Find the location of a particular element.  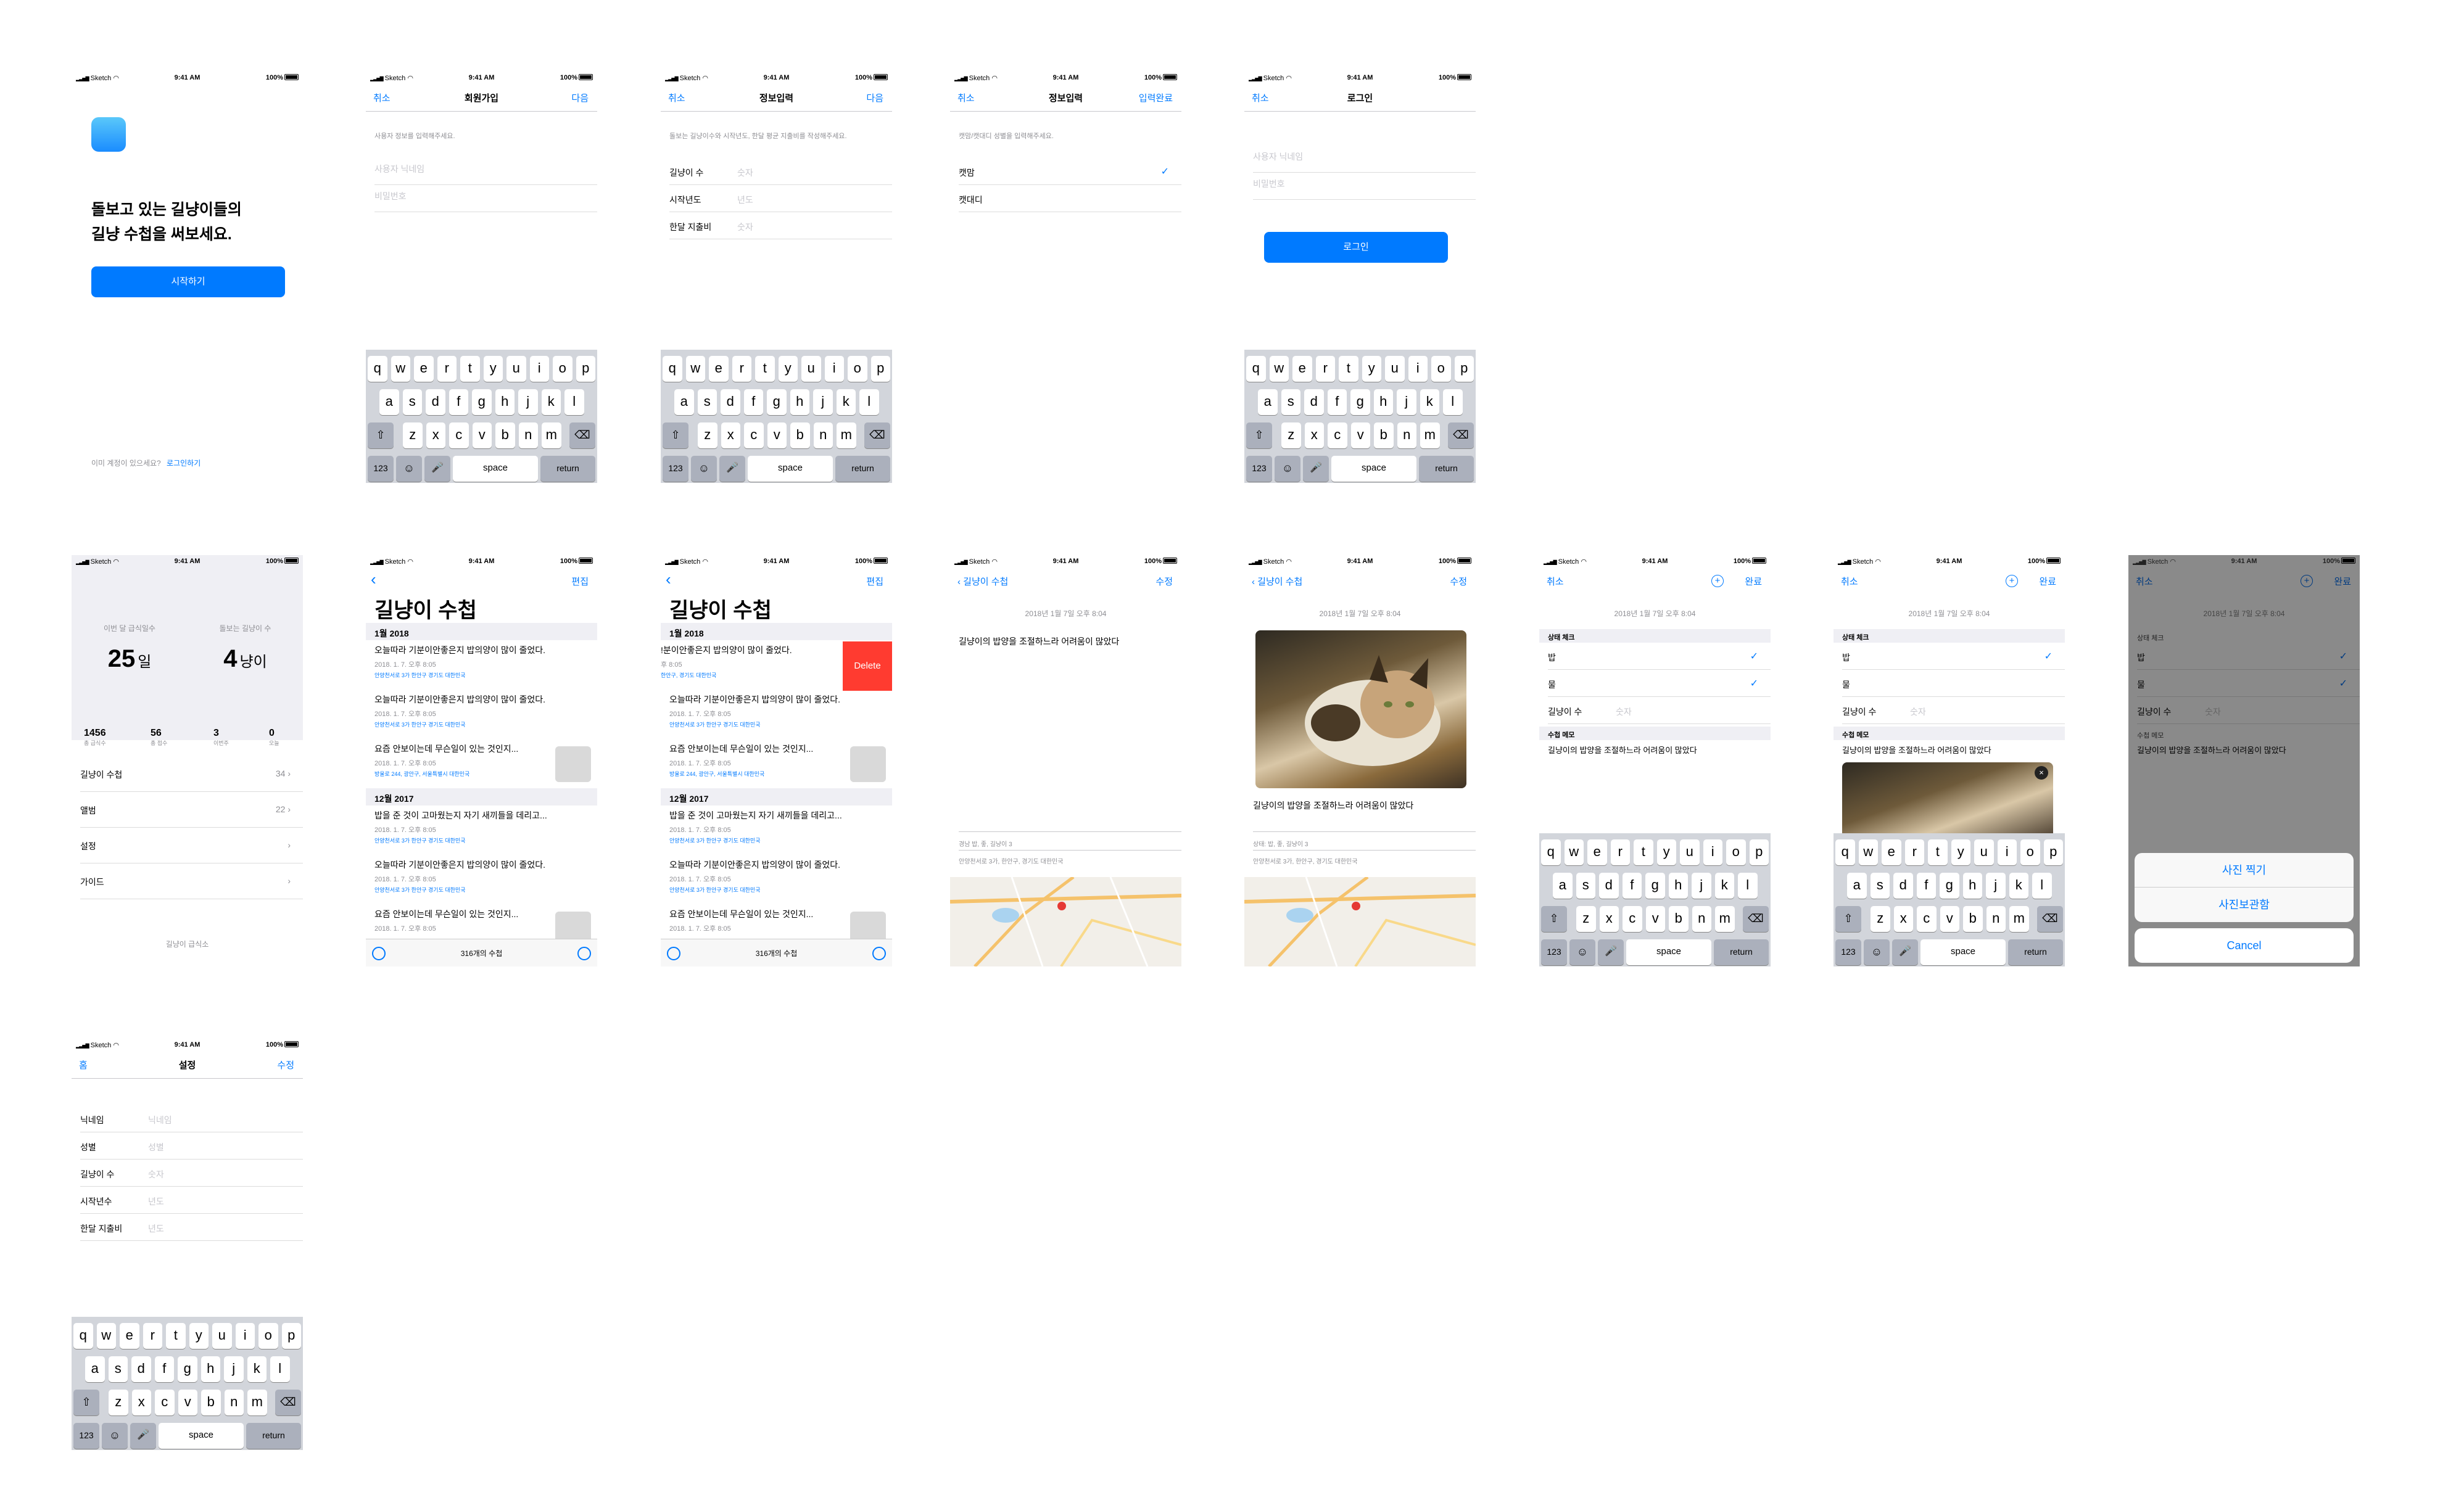

login-link: 로그인하기 is located at coordinates (184, 463).